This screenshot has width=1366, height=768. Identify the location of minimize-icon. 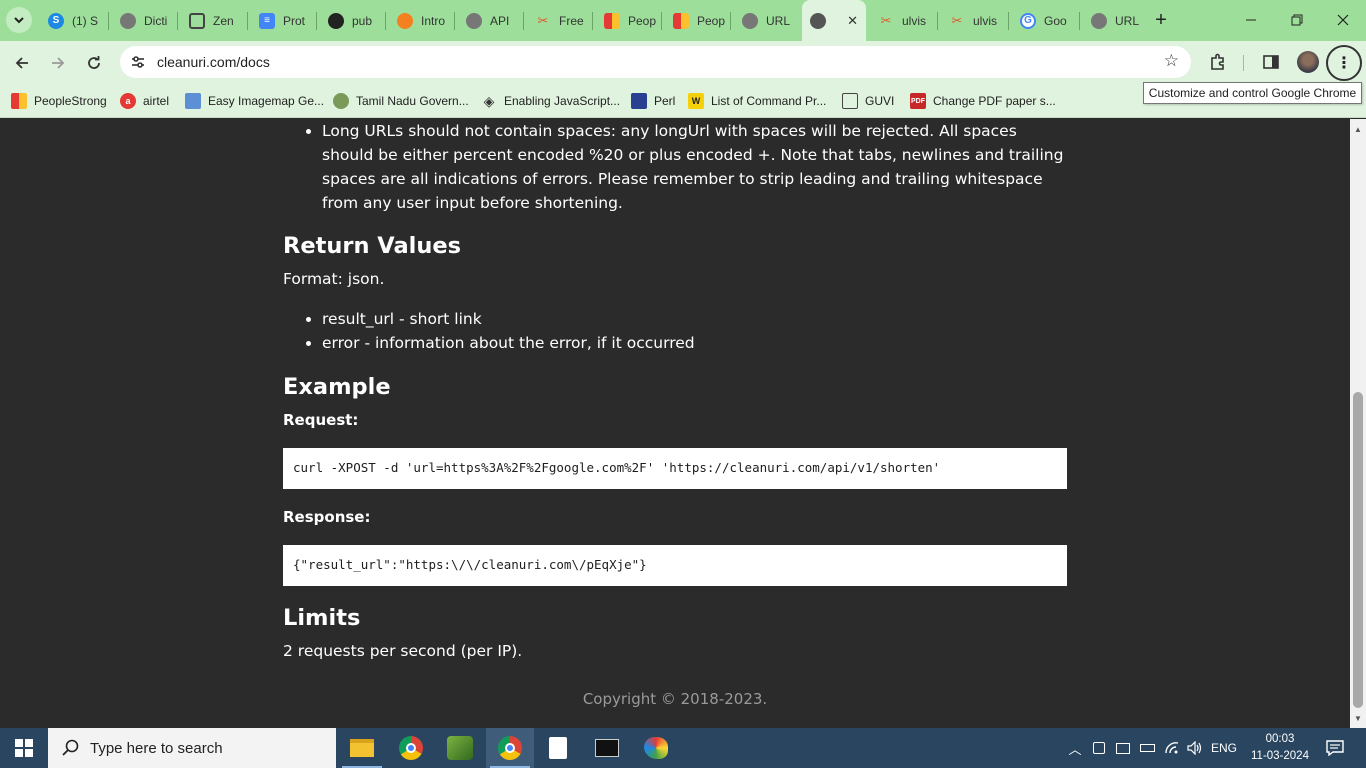
(1251, 20).